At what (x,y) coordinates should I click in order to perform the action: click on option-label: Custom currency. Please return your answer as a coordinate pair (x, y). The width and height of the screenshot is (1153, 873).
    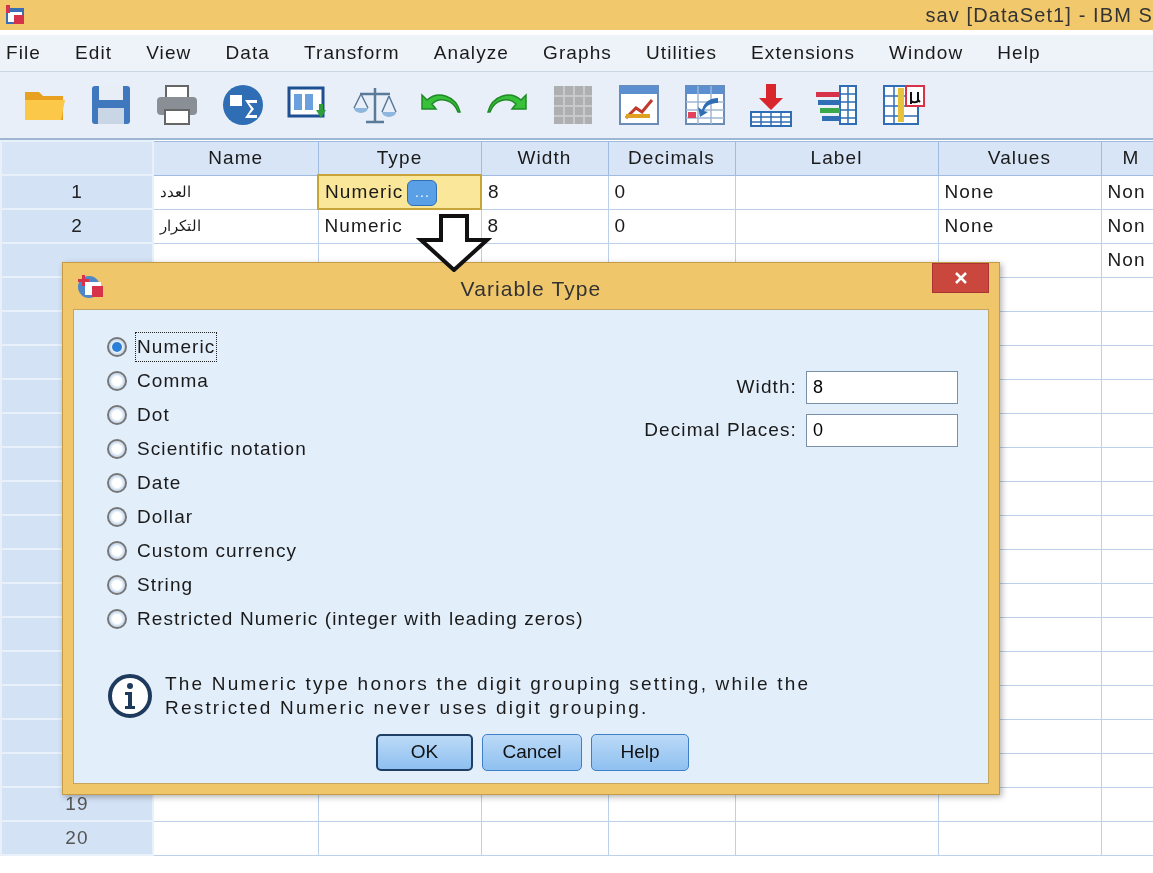
    Looking at the image, I should click on (217, 551).